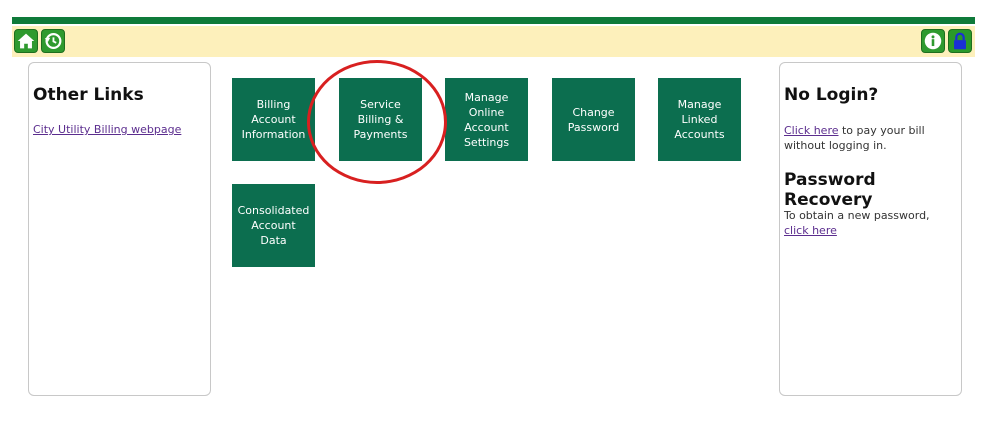 The height and width of the screenshot is (448, 1007). I want to click on tile-label: Billing Account Information, so click(273, 119).